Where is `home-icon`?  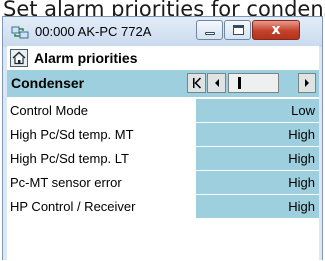 home-icon is located at coordinates (19, 58).